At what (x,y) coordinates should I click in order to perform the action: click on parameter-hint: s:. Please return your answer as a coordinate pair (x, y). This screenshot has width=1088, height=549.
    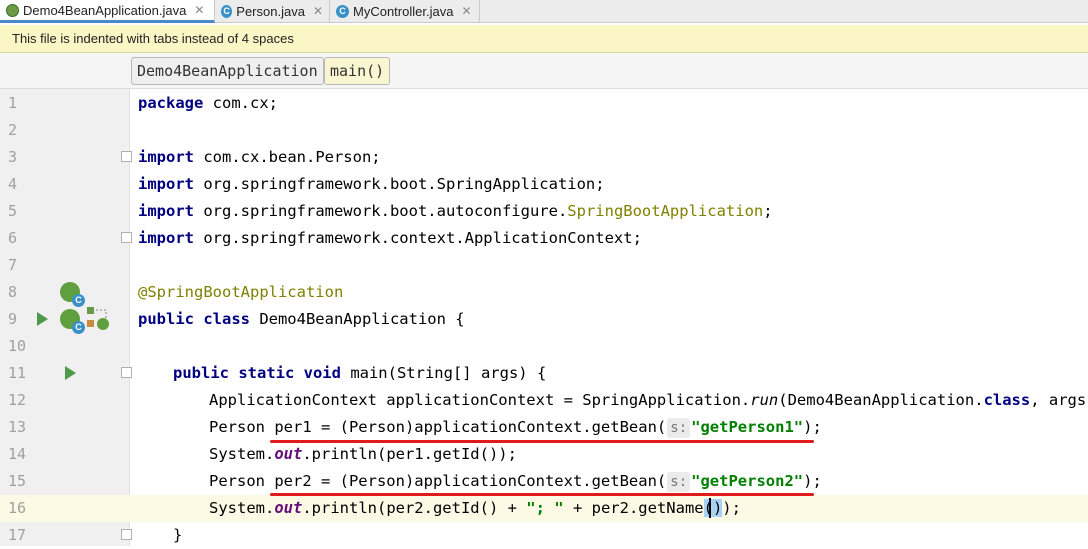
    Looking at the image, I should click on (679, 428).